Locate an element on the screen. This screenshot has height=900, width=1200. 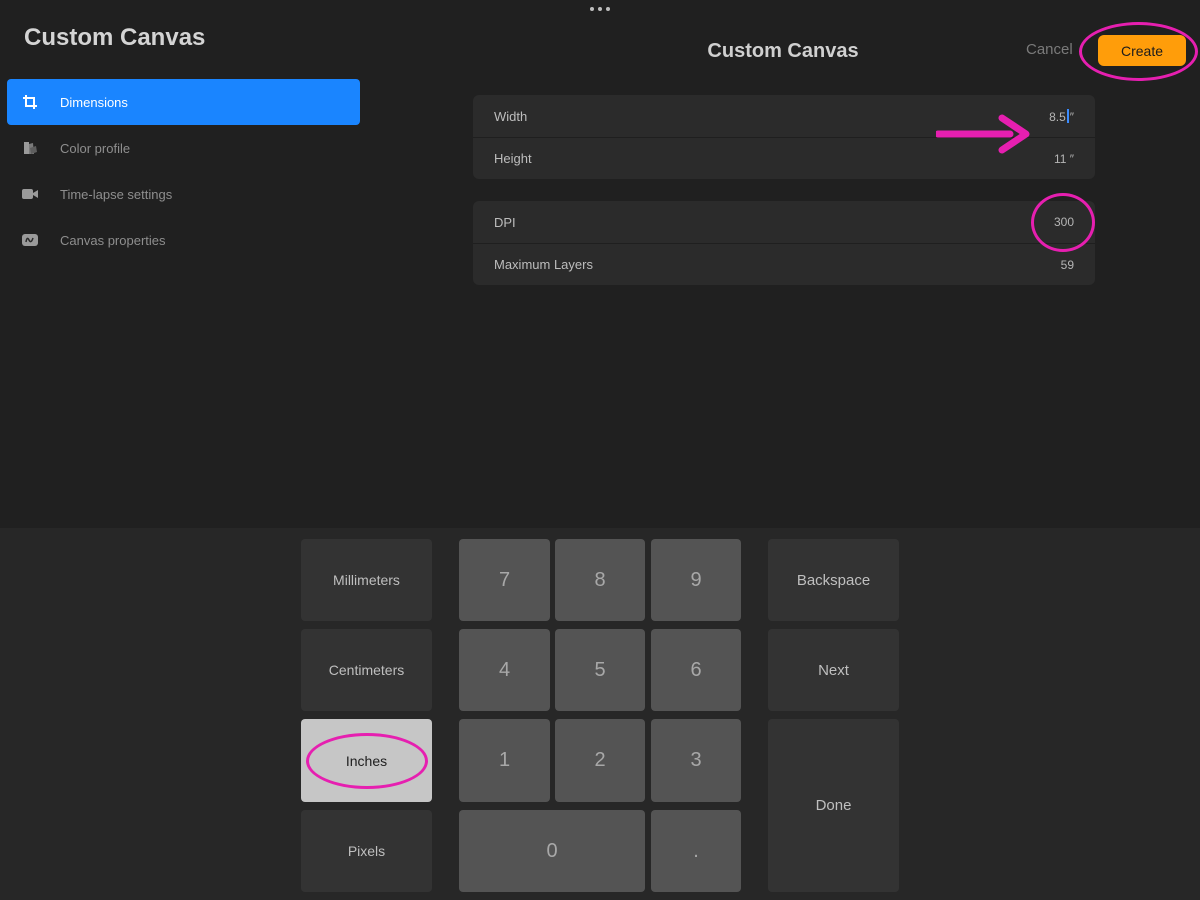
digit-4-key: 4 is located at coordinates (504, 670).